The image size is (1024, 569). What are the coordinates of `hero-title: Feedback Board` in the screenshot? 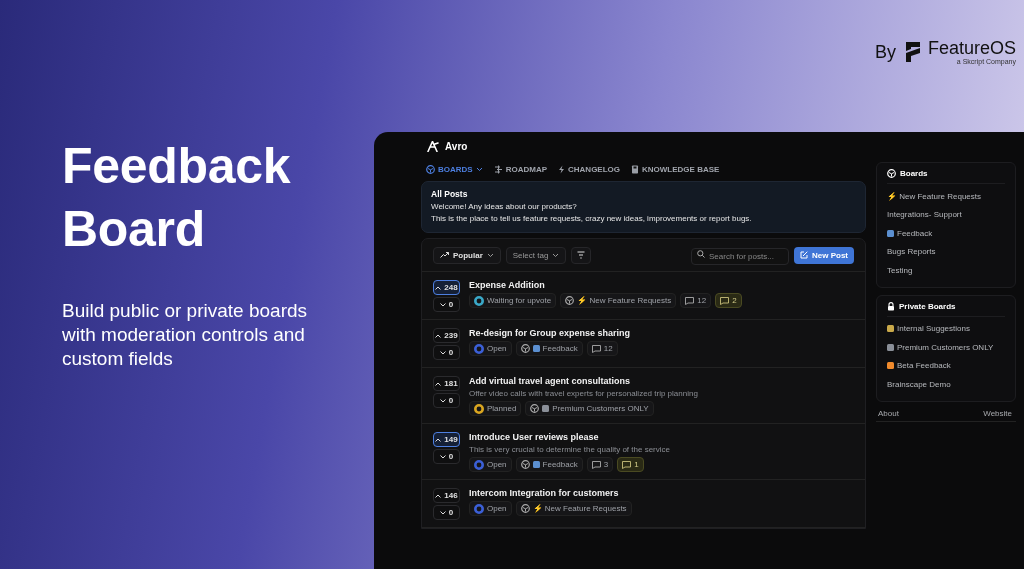 It's located at (177, 198).